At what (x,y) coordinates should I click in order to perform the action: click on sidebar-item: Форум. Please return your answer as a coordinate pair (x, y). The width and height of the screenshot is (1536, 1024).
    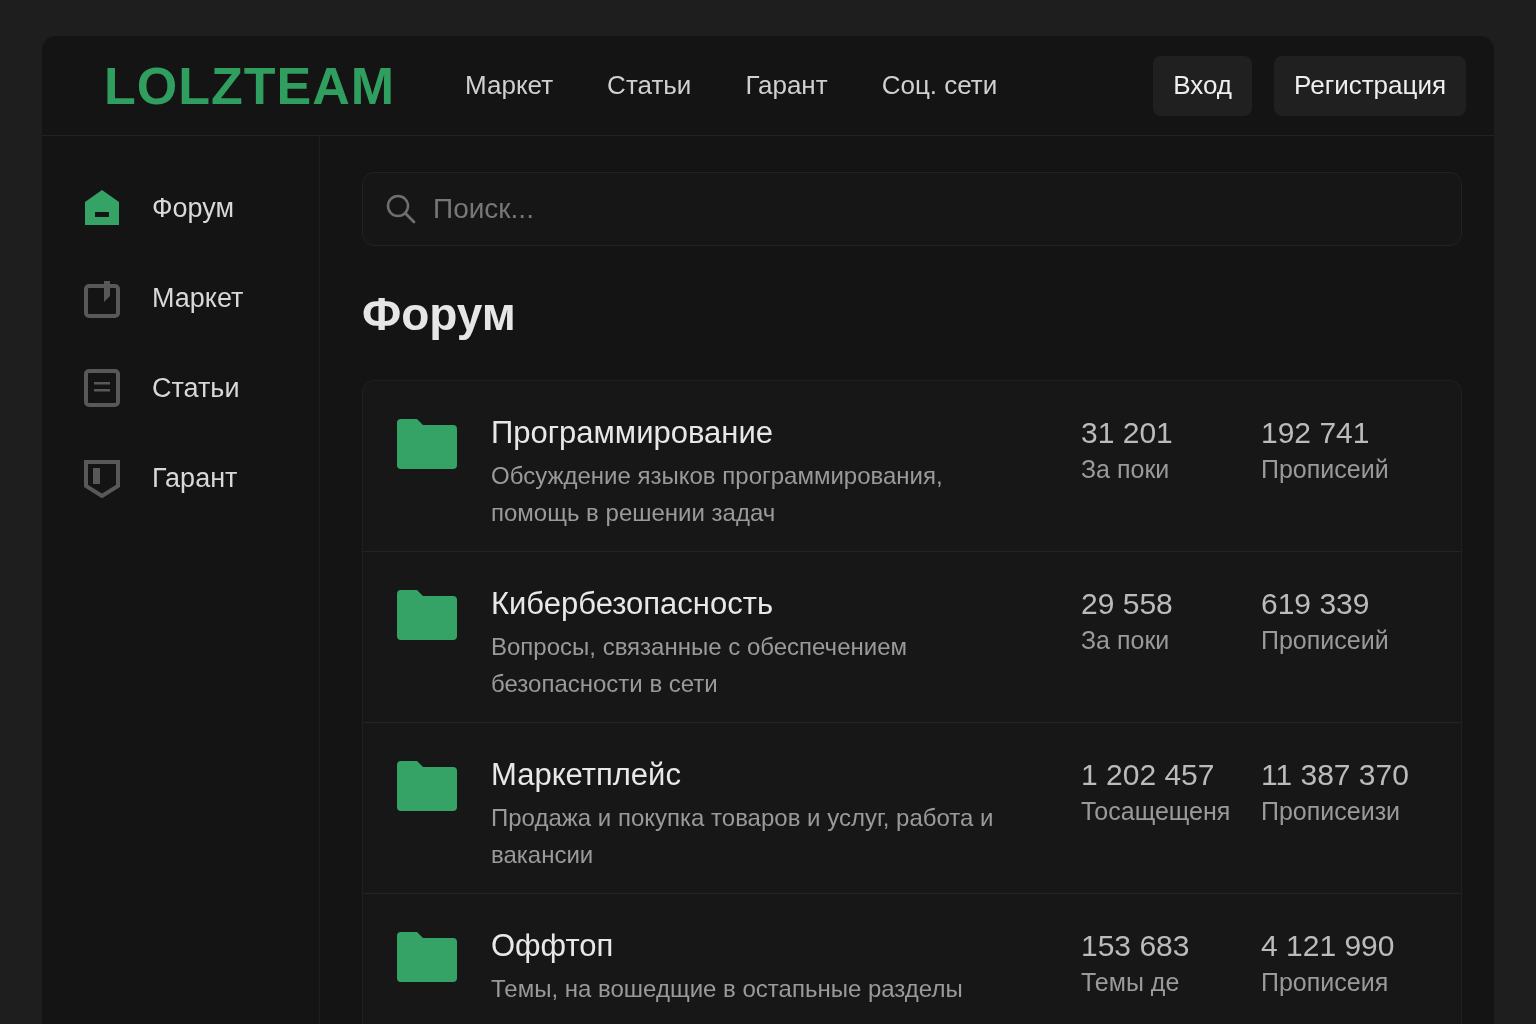
    Looking at the image, I should click on (200, 208).